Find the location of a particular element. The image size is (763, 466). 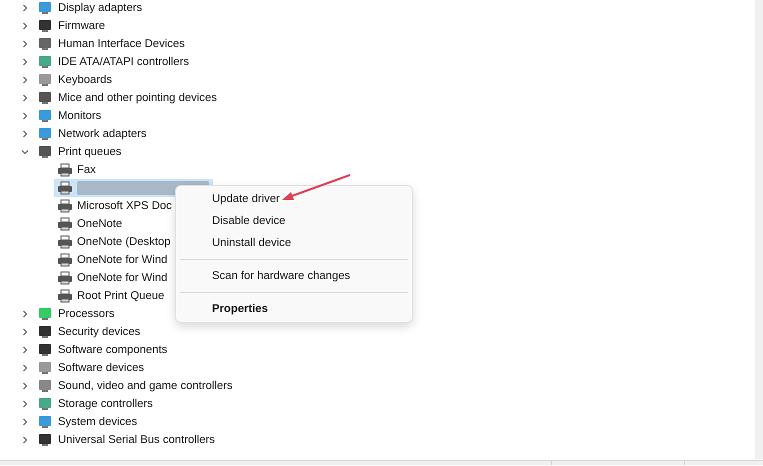

tree-item: Mice and other pointing devices is located at coordinates (137, 98).